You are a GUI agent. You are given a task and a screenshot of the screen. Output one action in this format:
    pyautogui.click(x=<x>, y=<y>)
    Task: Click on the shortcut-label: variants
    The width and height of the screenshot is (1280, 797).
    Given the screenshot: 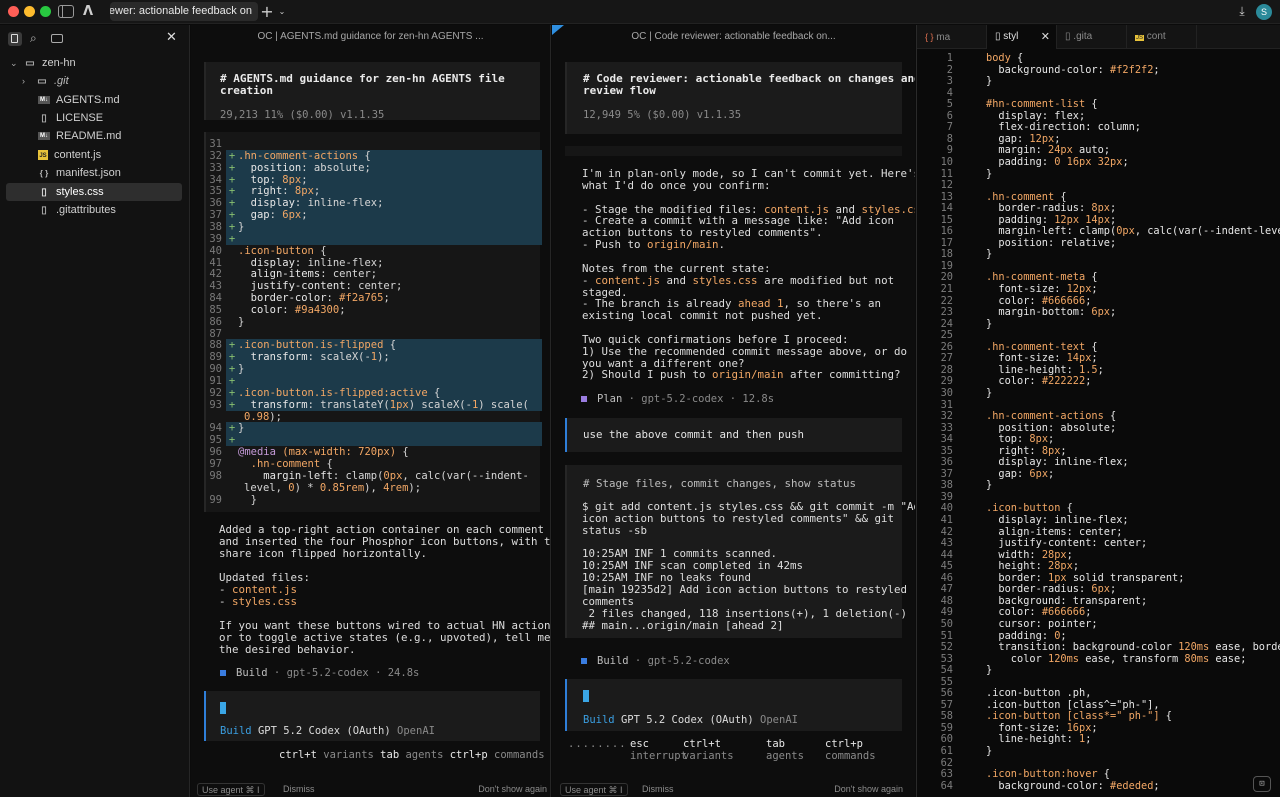 What is the action you would take?
    pyautogui.click(x=708, y=756)
    